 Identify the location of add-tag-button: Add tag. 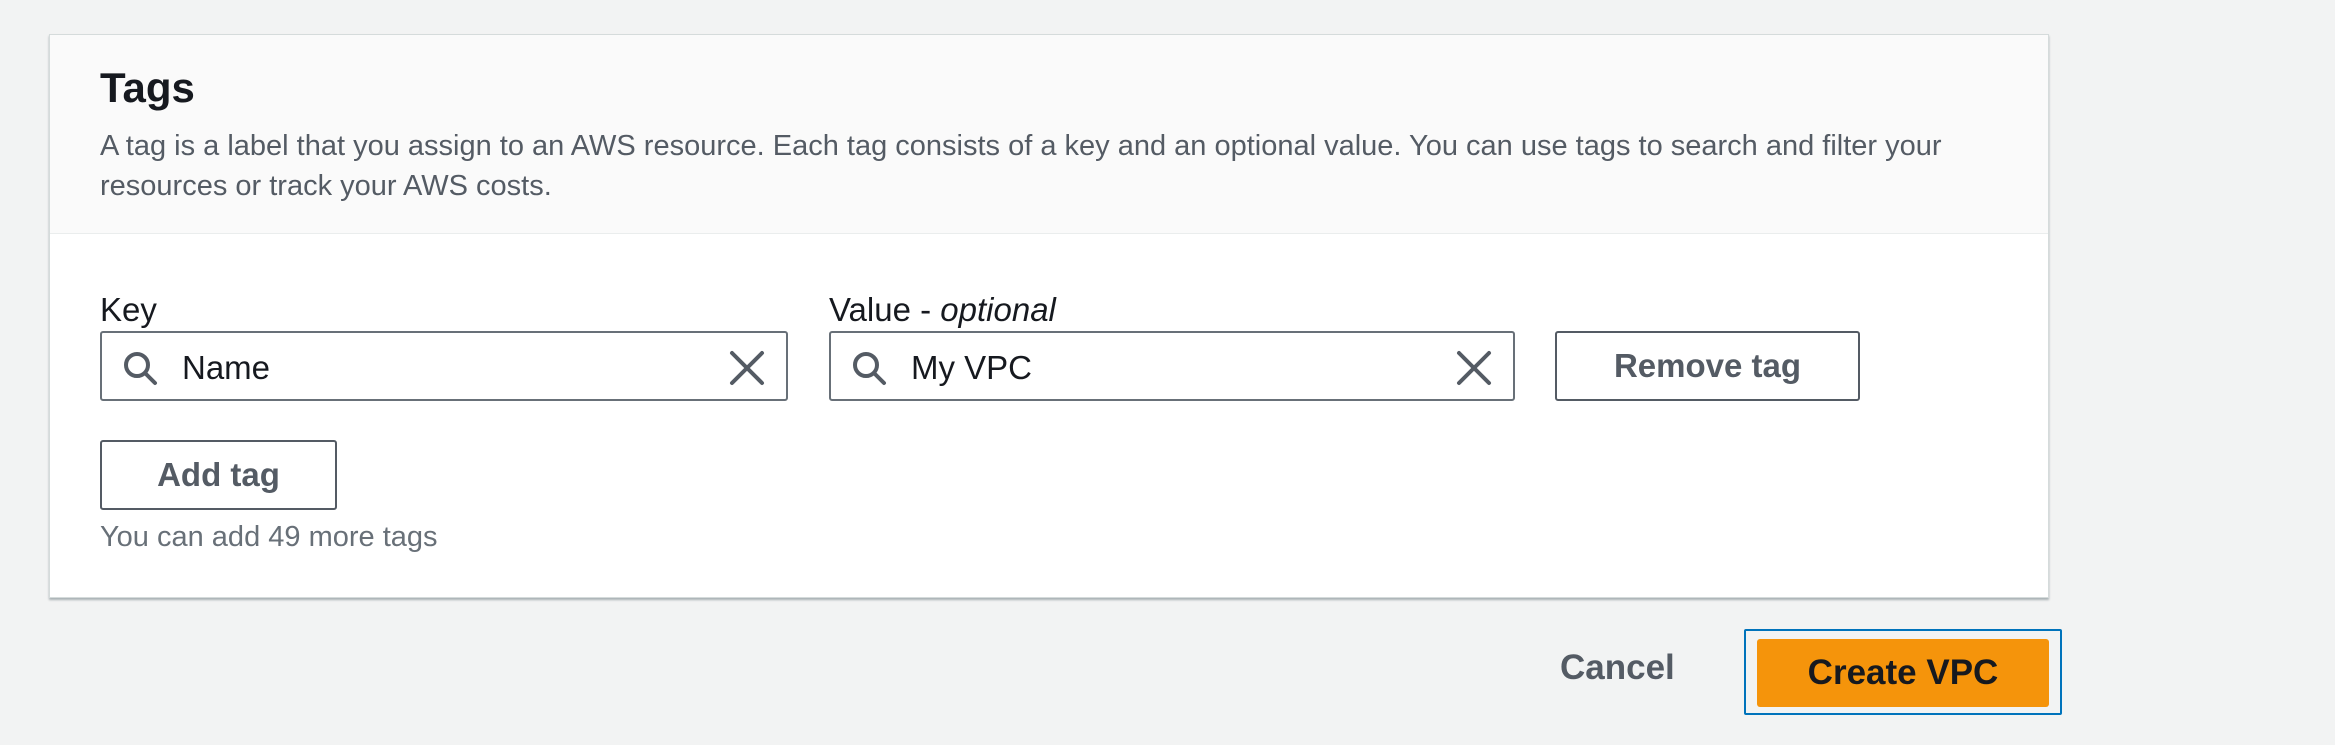
(218, 475).